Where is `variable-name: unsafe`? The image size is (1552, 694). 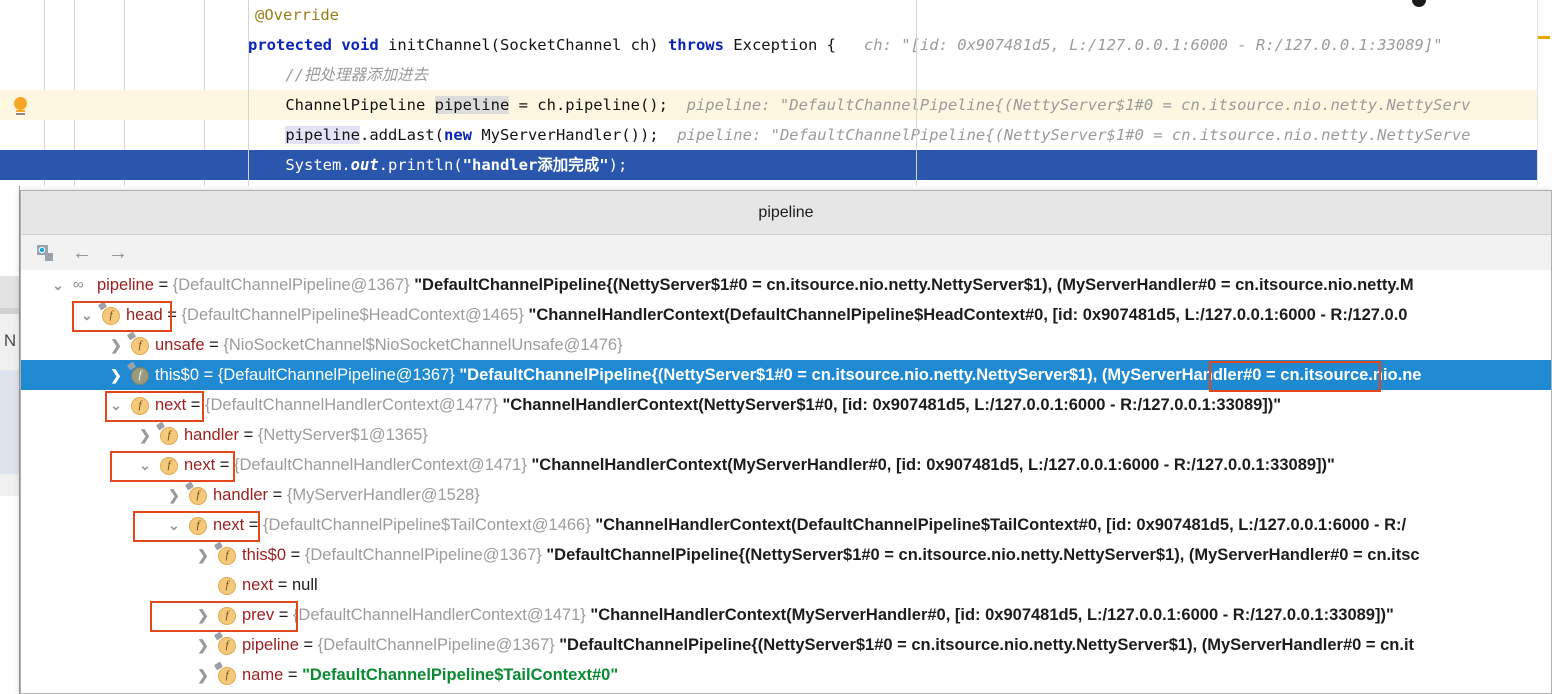
variable-name: unsafe is located at coordinates (180, 345).